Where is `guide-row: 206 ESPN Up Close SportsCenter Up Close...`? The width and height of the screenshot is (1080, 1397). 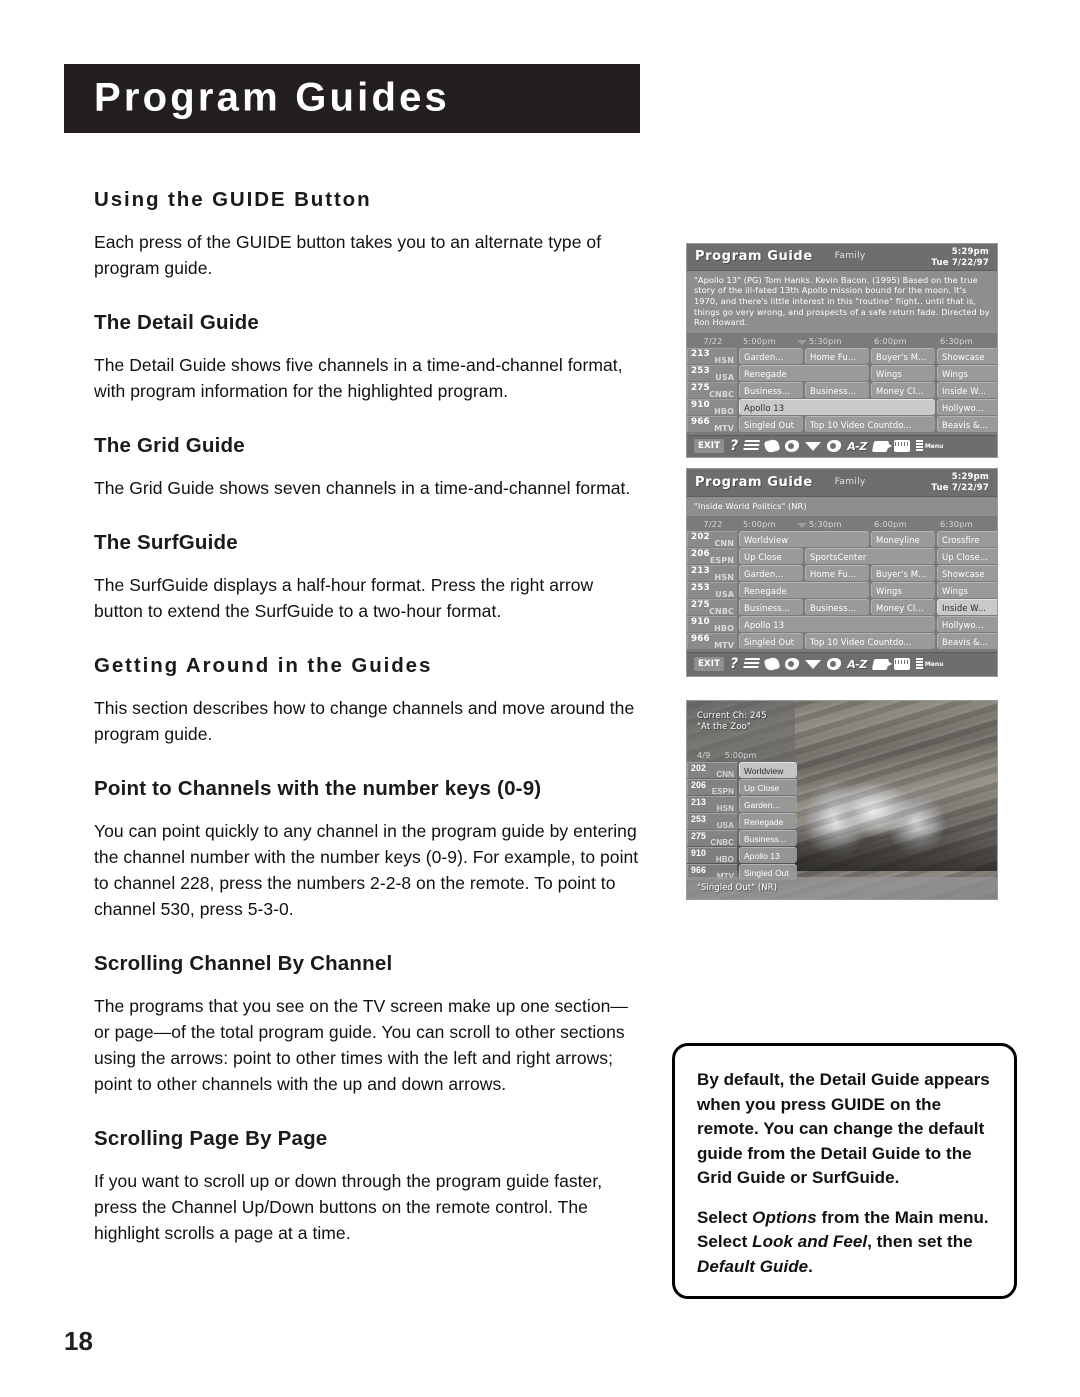 guide-row: 206 ESPN Up Close SportsCenter Up Close... is located at coordinates (842, 556).